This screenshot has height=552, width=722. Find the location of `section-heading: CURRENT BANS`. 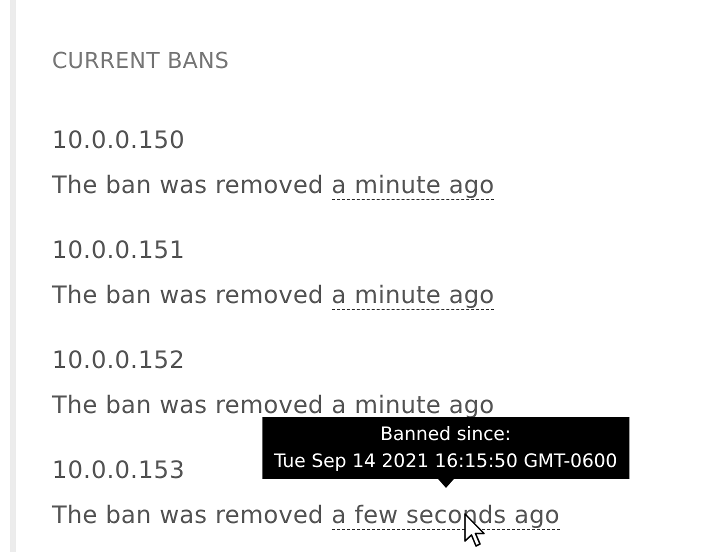

section-heading: CURRENT BANS is located at coordinates (140, 62).